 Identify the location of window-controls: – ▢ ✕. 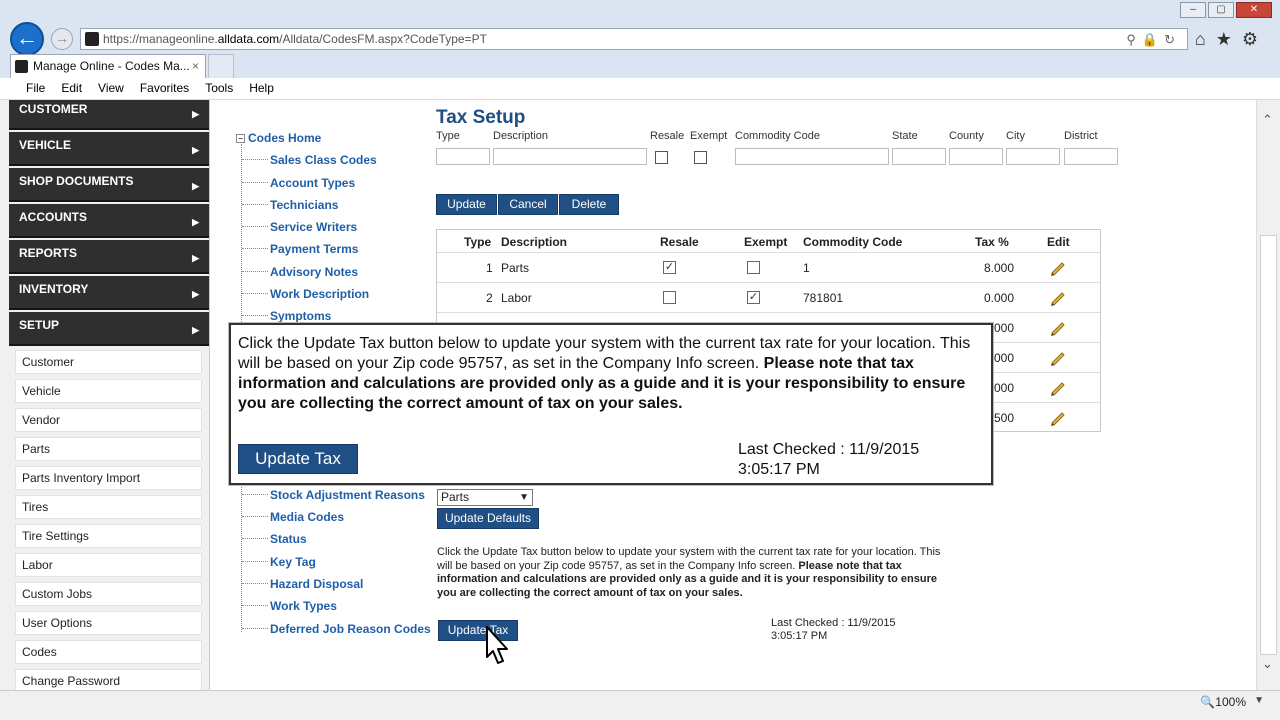
(1226, 10).